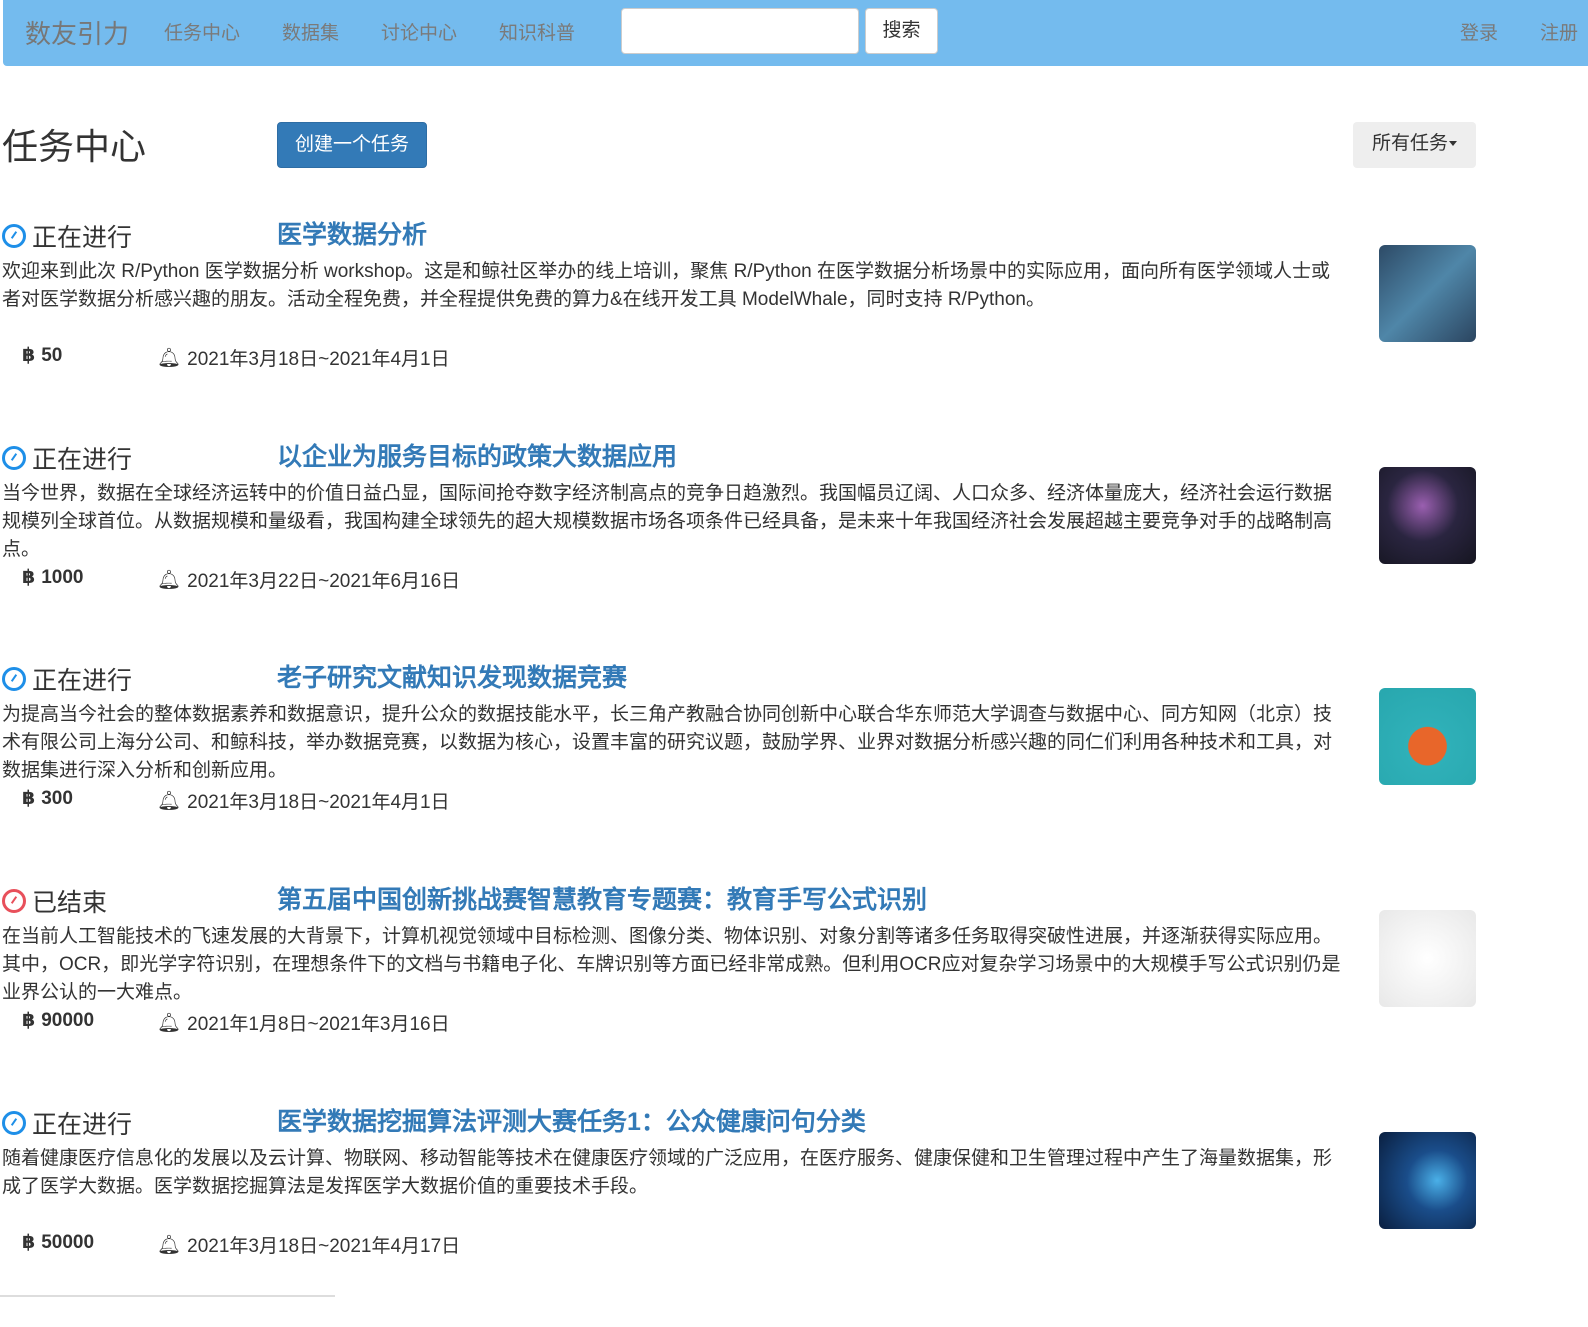  What do you see at coordinates (352, 233) in the screenshot?
I see `task-title-link: 医学数据分析` at bounding box center [352, 233].